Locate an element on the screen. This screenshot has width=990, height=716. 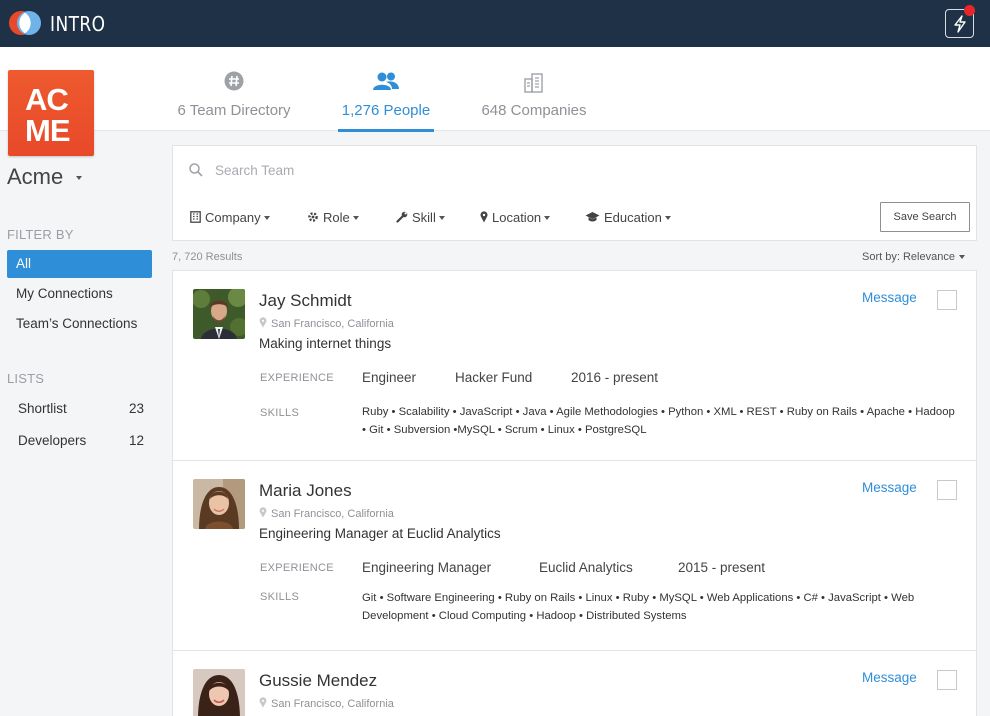
search-bar is located at coordinates (574, 170).